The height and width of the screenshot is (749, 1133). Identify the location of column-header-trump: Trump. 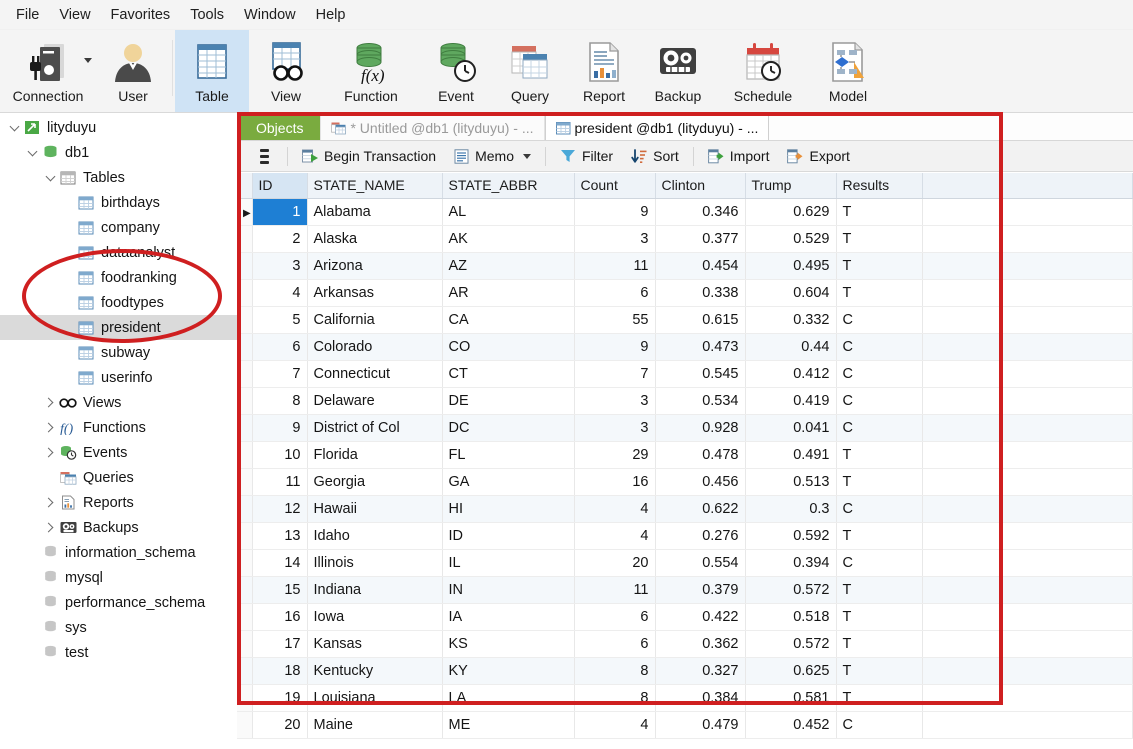
(791, 186).